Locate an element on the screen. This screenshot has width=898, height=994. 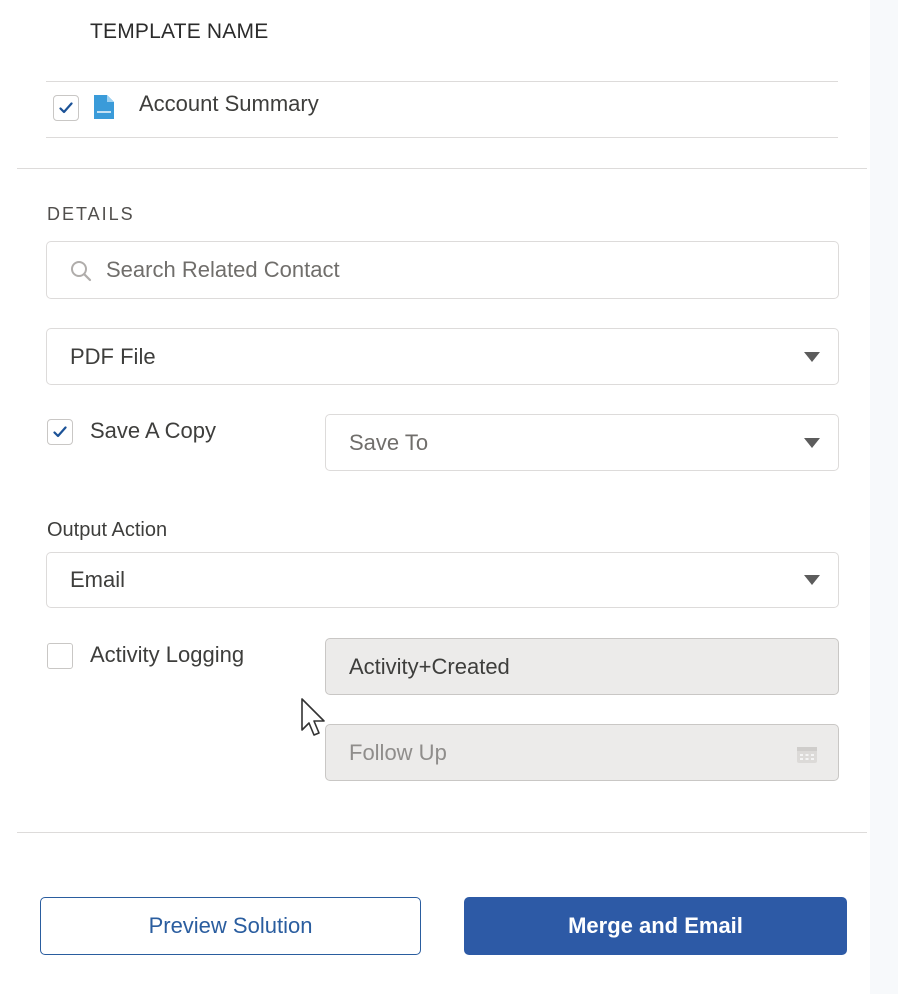
search-icon is located at coordinates (81, 271).